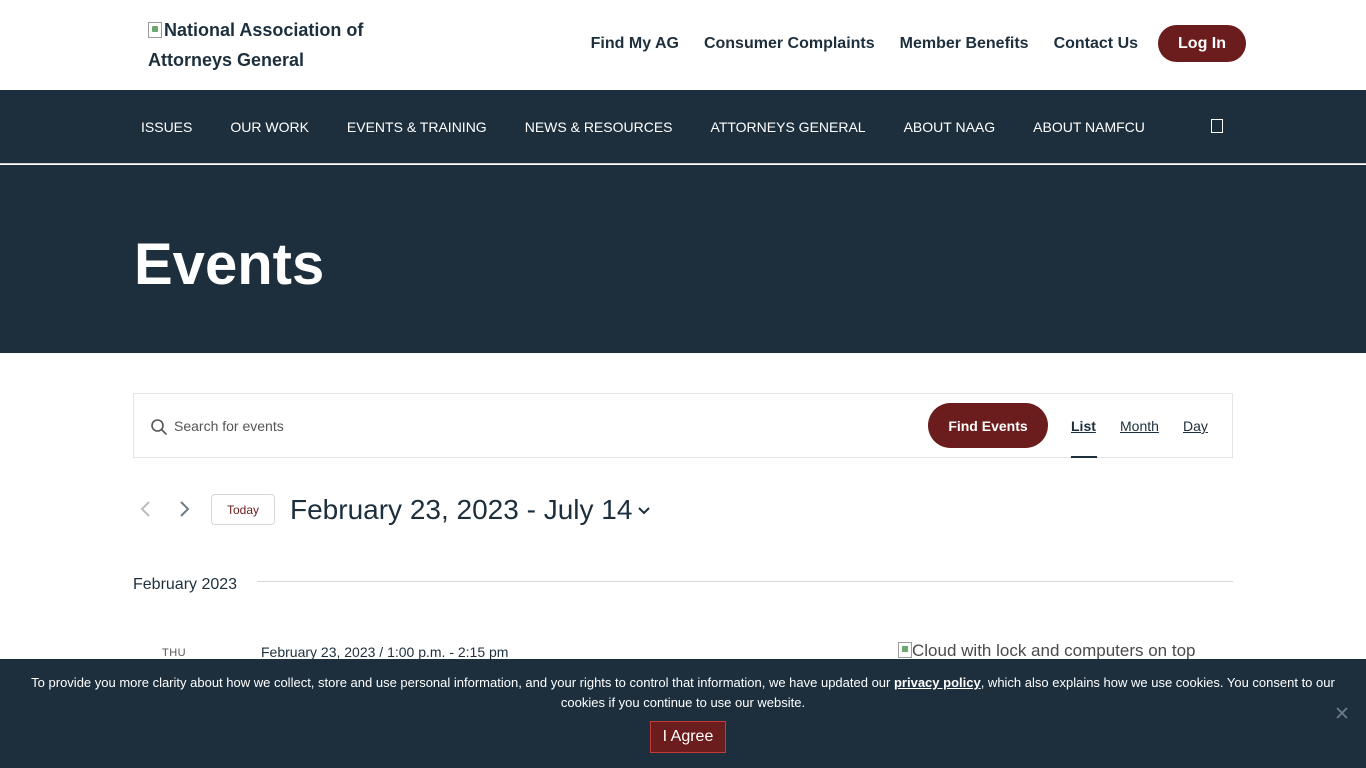  What do you see at coordinates (789, 44) in the screenshot?
I see `util-link-consumer-complaints: Consumer Complaints` at bounding box center [789, 44].